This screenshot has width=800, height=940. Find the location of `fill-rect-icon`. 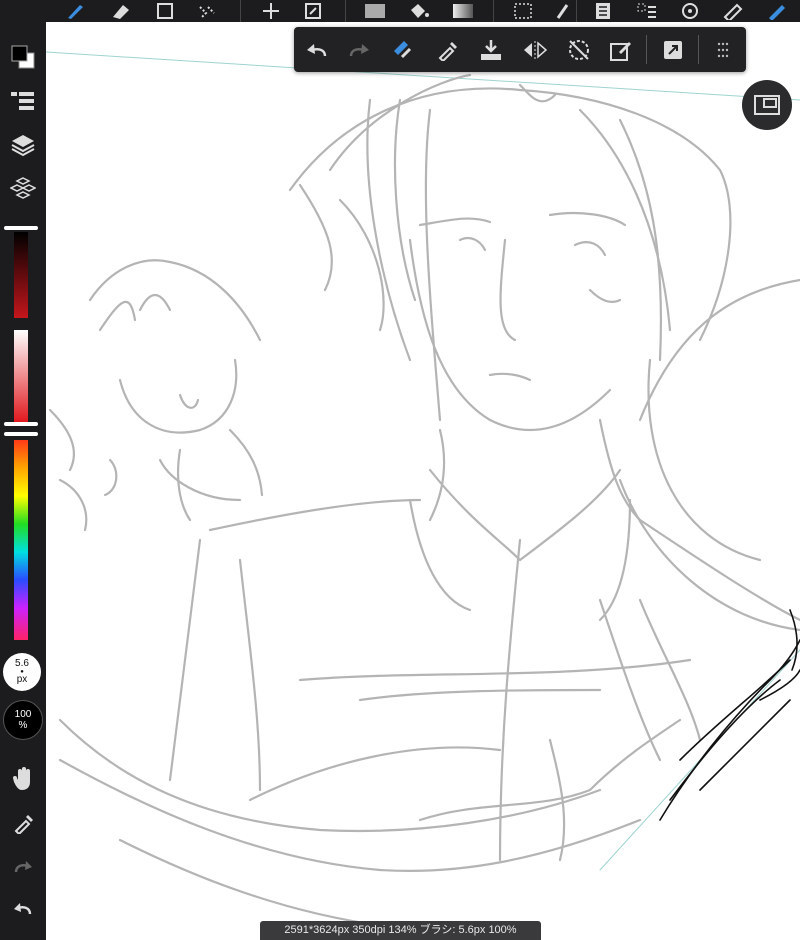

fill-rect-icon is located at coordinates (165, 11).